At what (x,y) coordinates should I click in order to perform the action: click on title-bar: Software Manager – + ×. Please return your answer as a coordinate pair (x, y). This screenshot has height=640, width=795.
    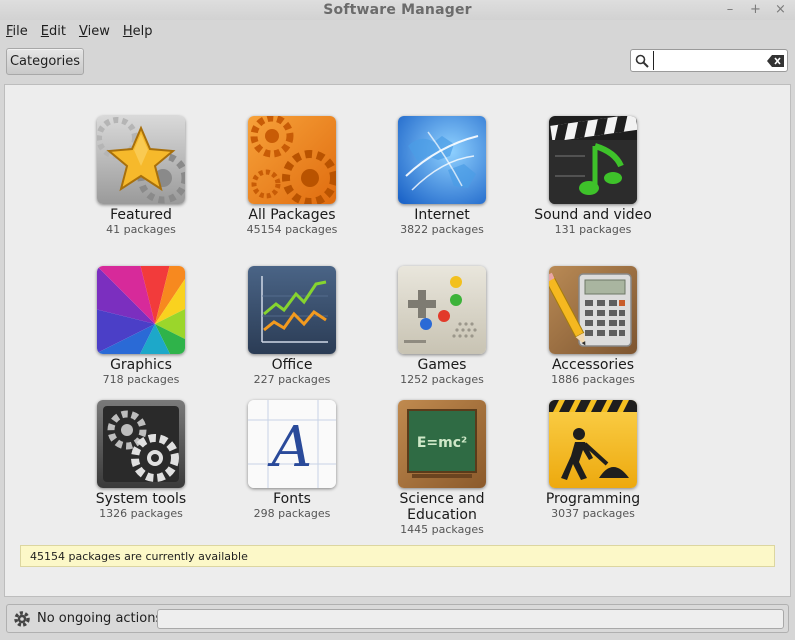
    Looking at the image, I should click on (397, 10).